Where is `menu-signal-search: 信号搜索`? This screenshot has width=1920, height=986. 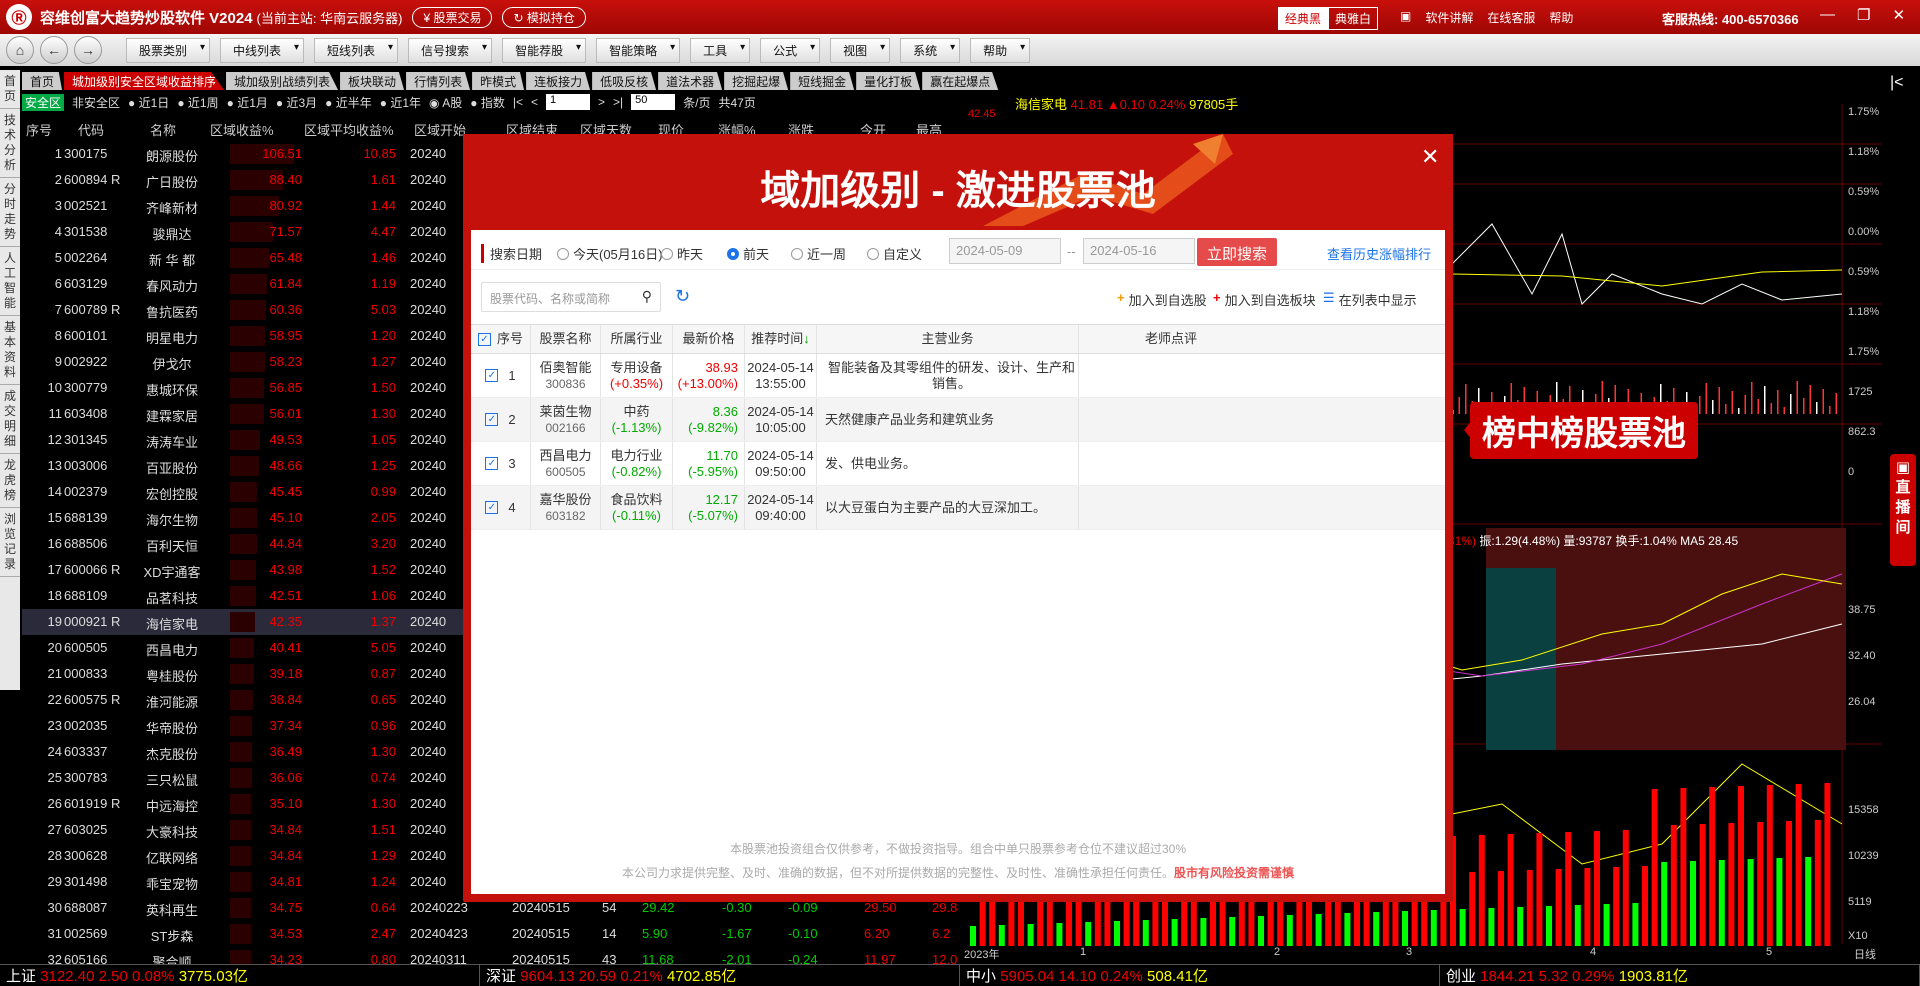
menu-signal-search: 信号搜索 is located at coordinates (450, 50).